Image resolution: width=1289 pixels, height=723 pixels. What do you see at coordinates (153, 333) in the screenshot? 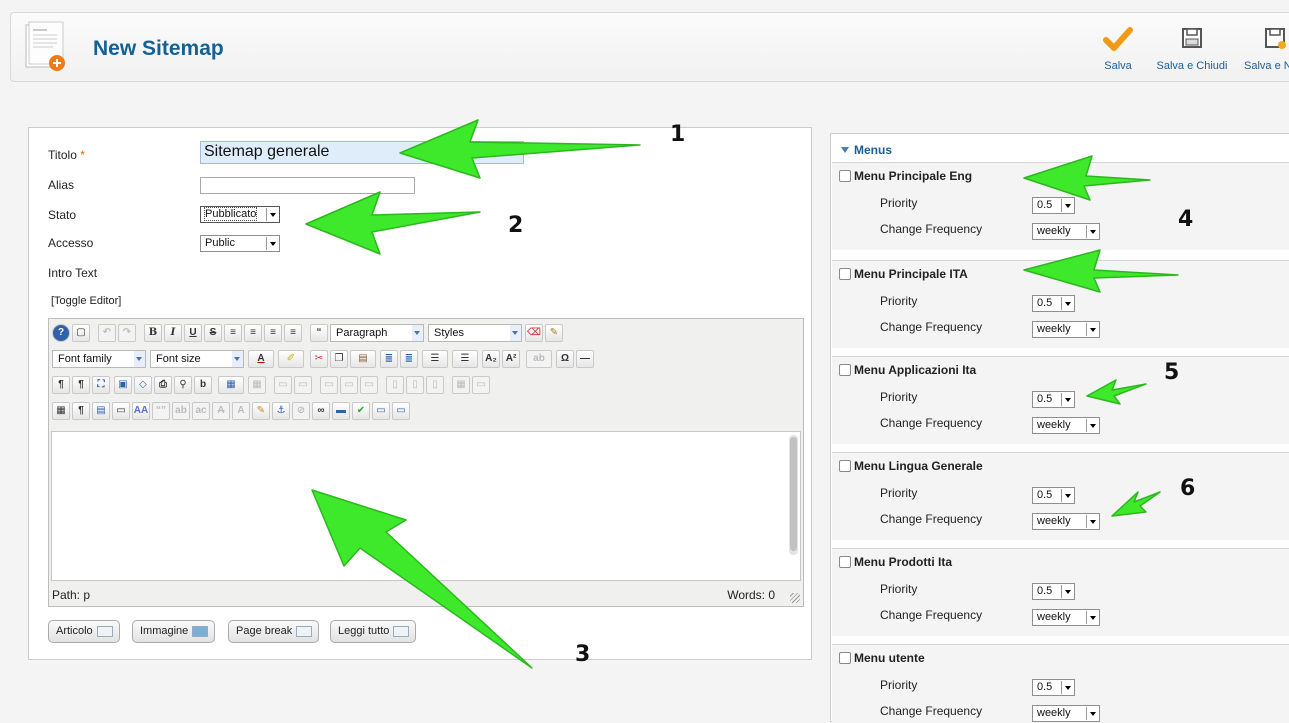
I see `bold-icon: B` at bounding box center [153, 333].